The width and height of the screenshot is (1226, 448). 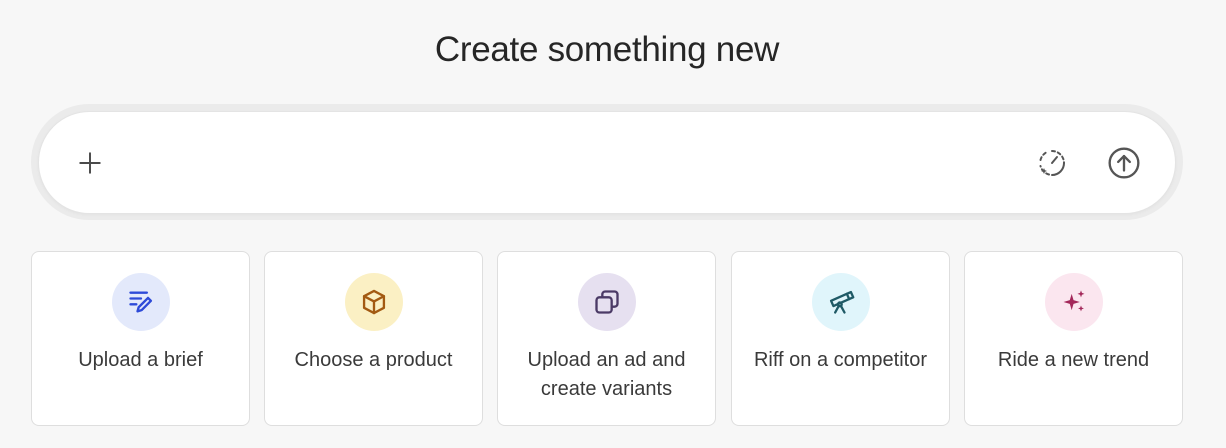 I want to click on add-attachment-button, so click(x=90, y=163).